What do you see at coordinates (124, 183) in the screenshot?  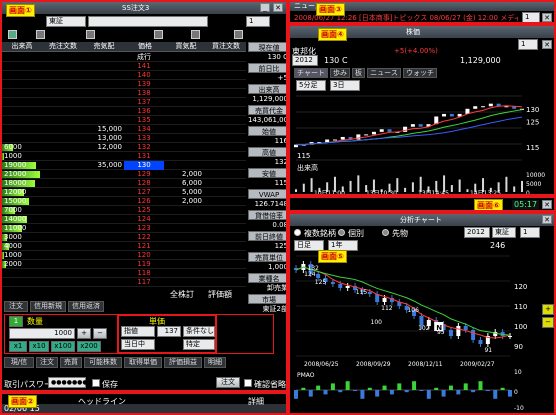 I see `board-row: 18000 128 6,000` at bounding box center [124, 183].